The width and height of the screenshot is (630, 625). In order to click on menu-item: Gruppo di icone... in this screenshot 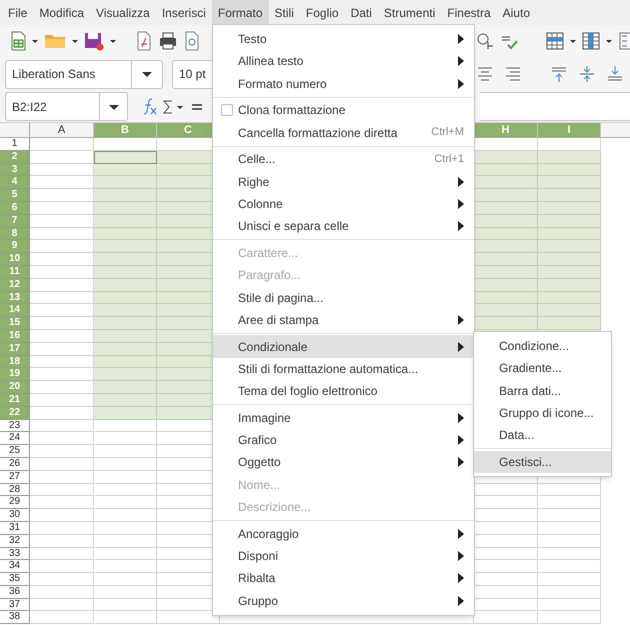, I will do `click(542, 413)`.